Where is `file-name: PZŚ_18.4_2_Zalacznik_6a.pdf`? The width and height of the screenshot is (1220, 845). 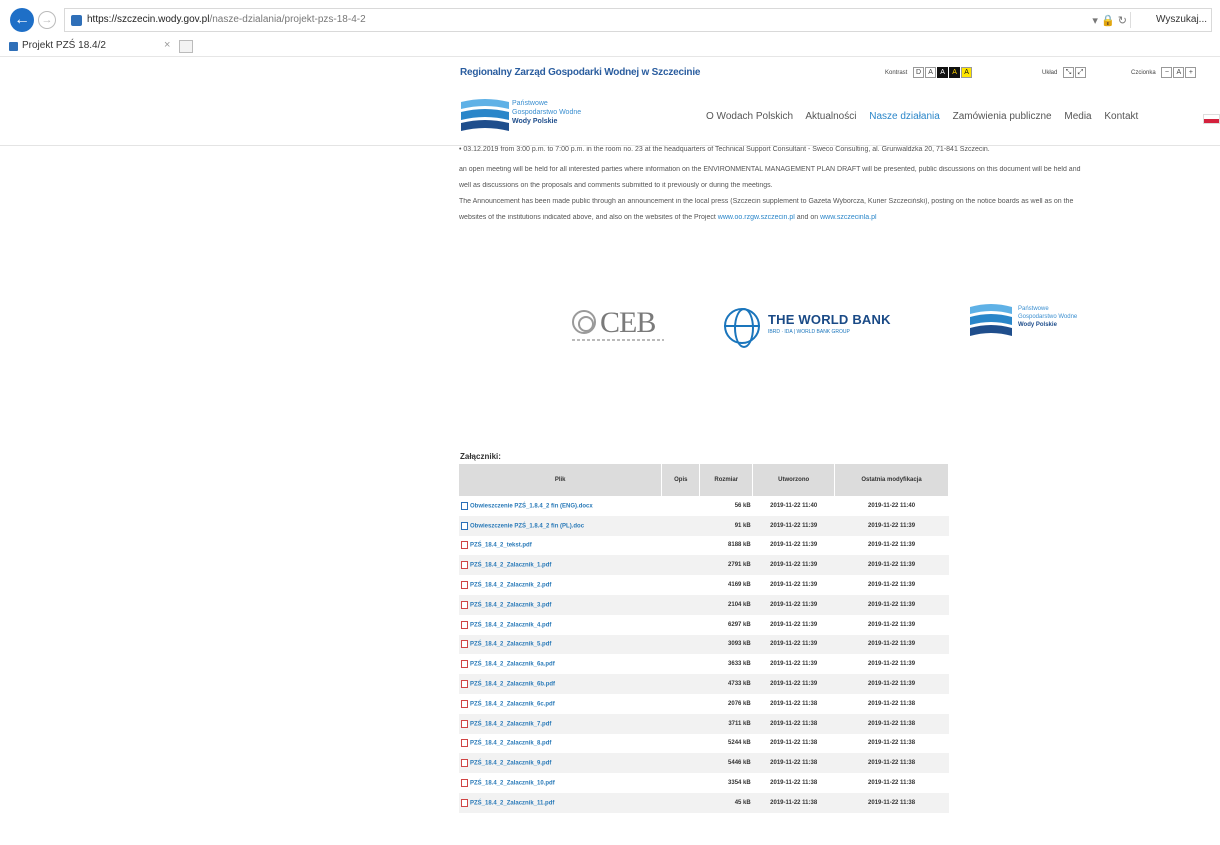 file-name: PZŚ_18.4_2_Zalacznik_6a.pdf is located at coordinates (512, 665).